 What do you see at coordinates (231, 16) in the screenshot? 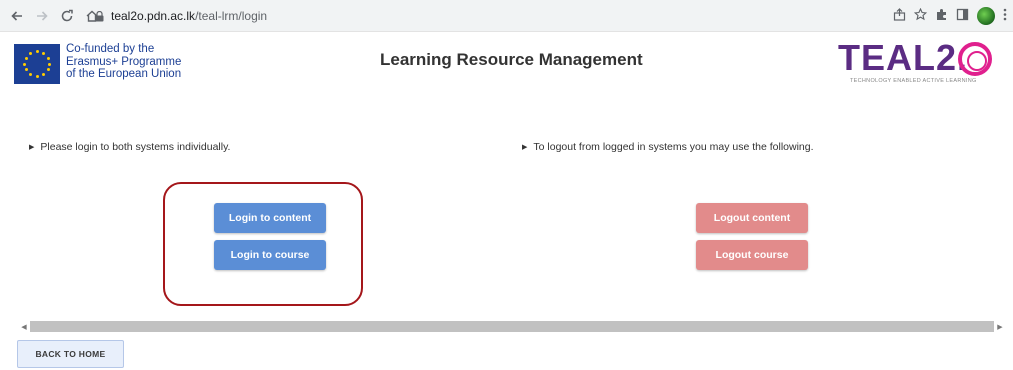
I see `url-path: /teal-lrm/login` at bounding box center [231, 16].